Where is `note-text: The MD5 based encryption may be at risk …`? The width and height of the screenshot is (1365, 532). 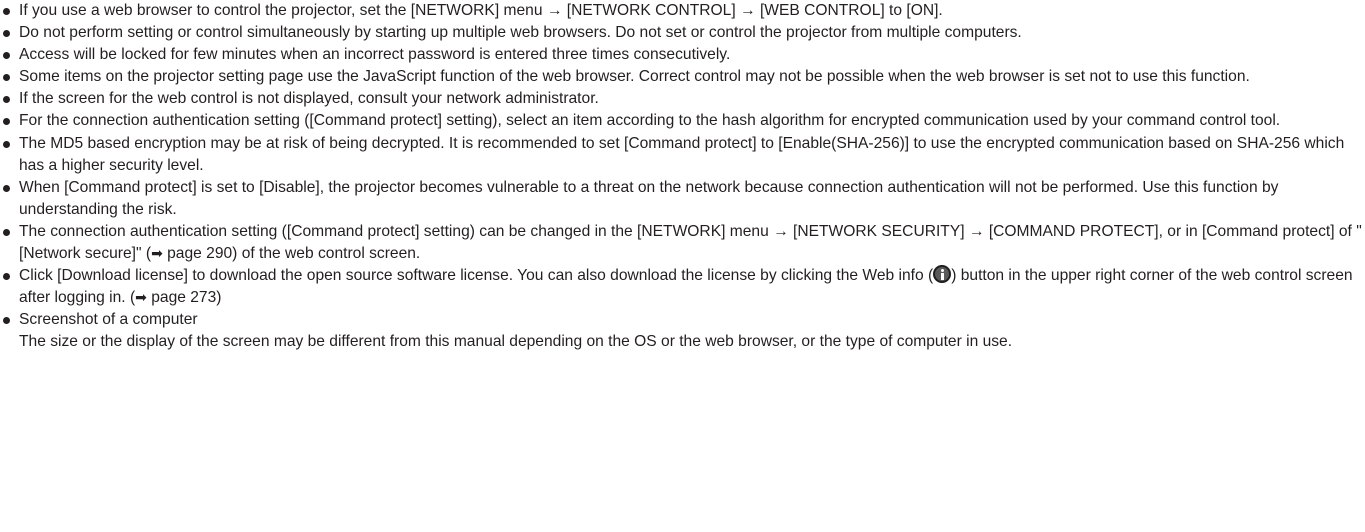
note-text: The MD5 based encryption may be at risk … is located at coordinates (682, 154).